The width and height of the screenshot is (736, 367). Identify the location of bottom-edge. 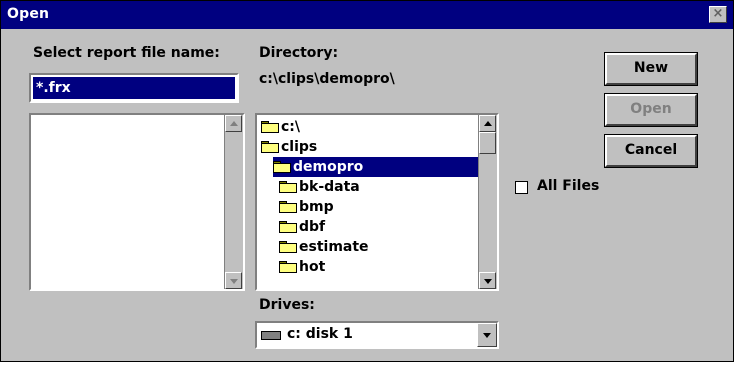
(368, 364).